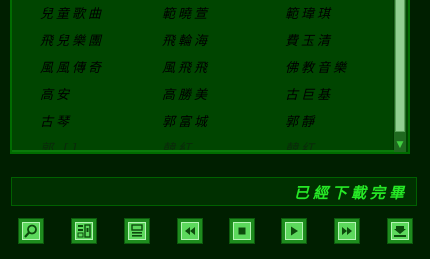 Image resolution: width=430 pixels, height=259 pixels. I want to click on fast-forward-button, so click(347, 231).